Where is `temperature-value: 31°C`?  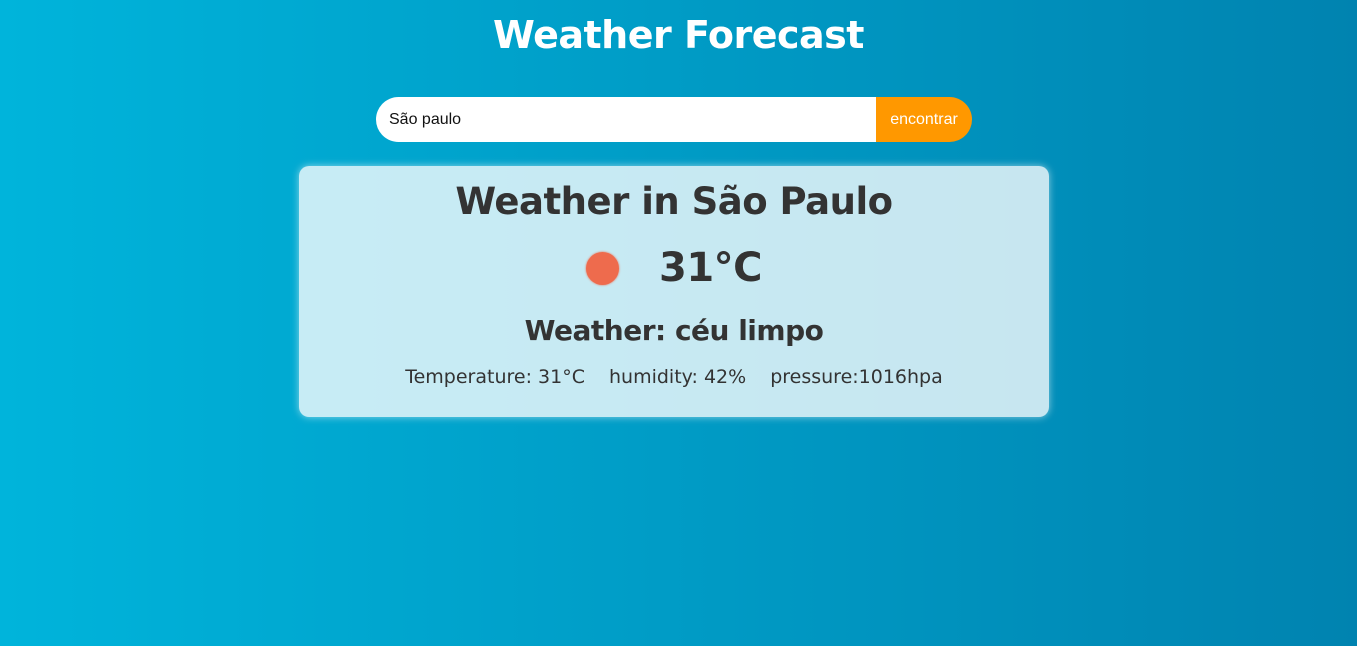
temperature-value: 31°C is located at coordinates (710, 268).